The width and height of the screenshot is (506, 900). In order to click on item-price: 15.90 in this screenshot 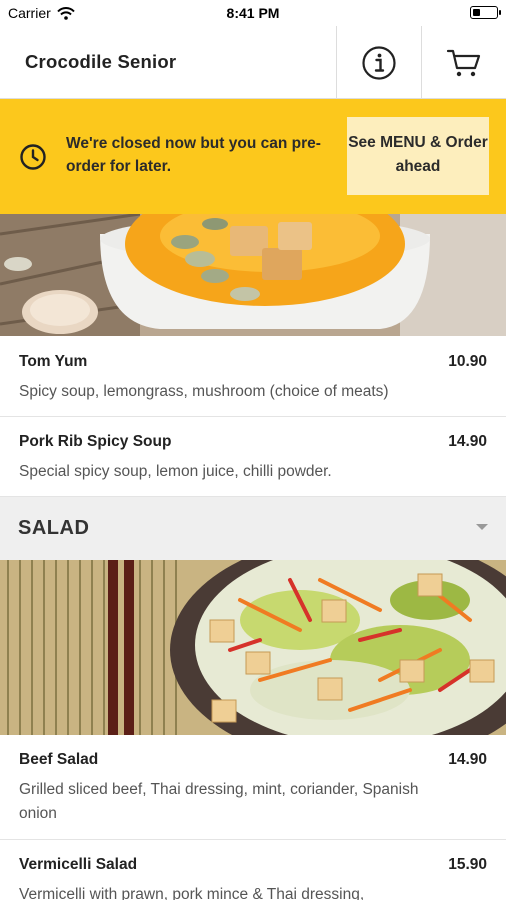, I will do `click(467, 864)`.